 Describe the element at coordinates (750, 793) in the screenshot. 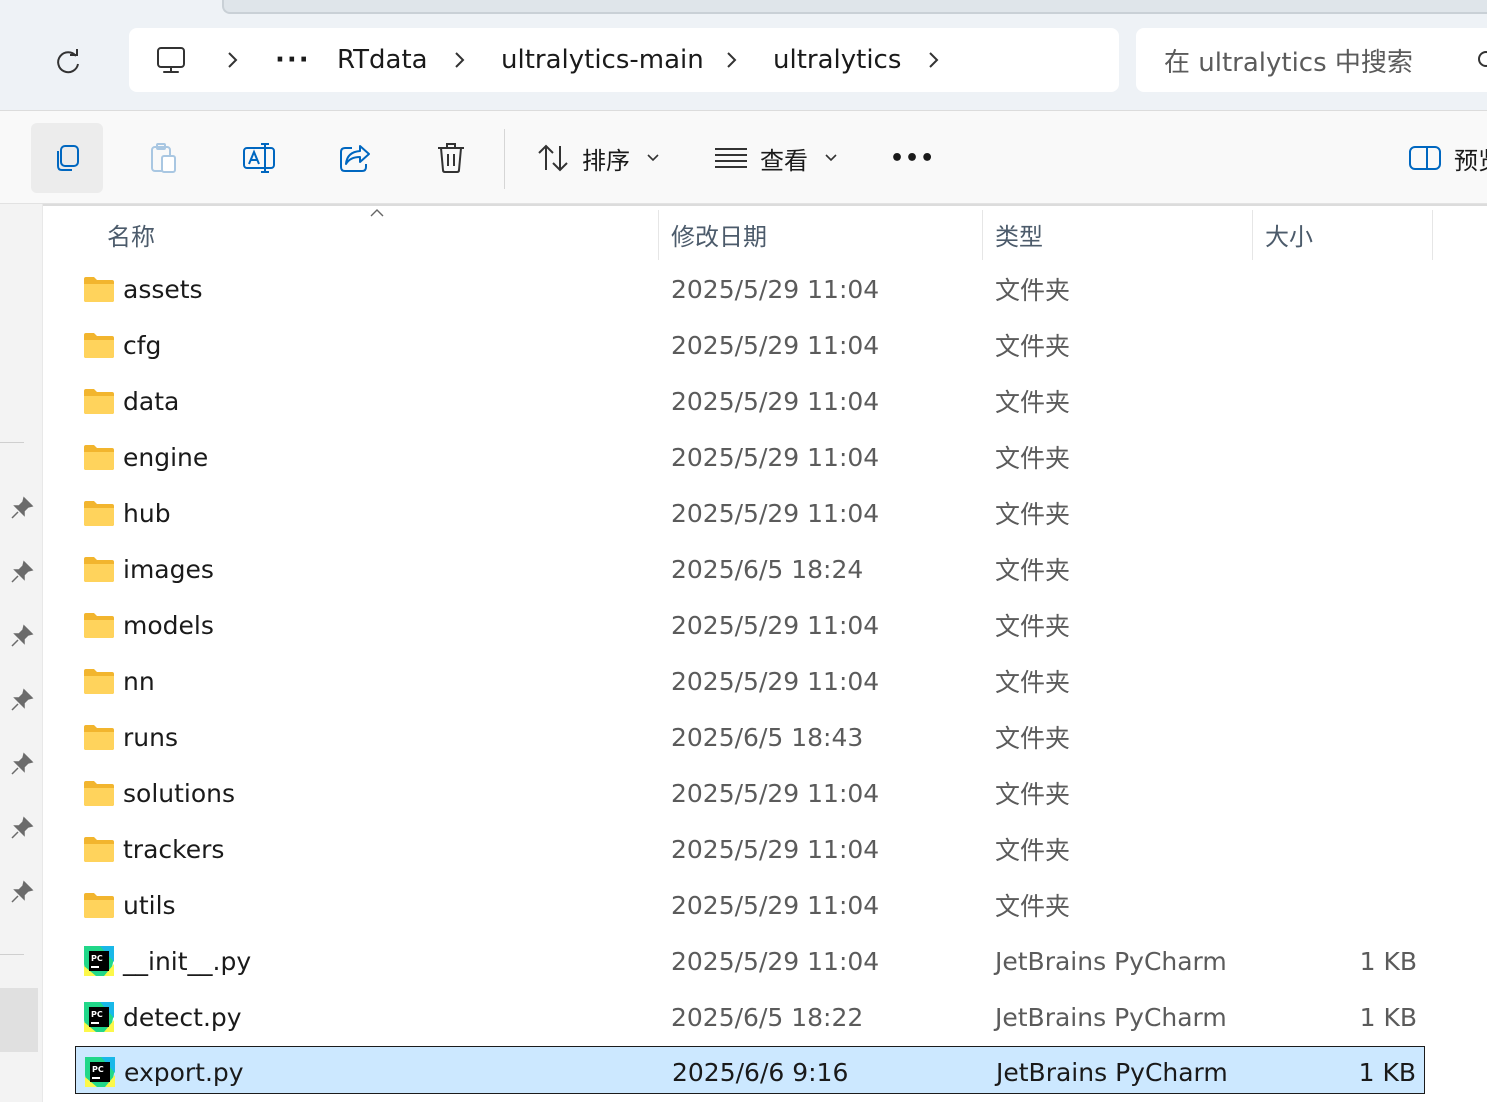

I see `folder-row: solutions 2025/5/29 11:04 文件夹` at that location.